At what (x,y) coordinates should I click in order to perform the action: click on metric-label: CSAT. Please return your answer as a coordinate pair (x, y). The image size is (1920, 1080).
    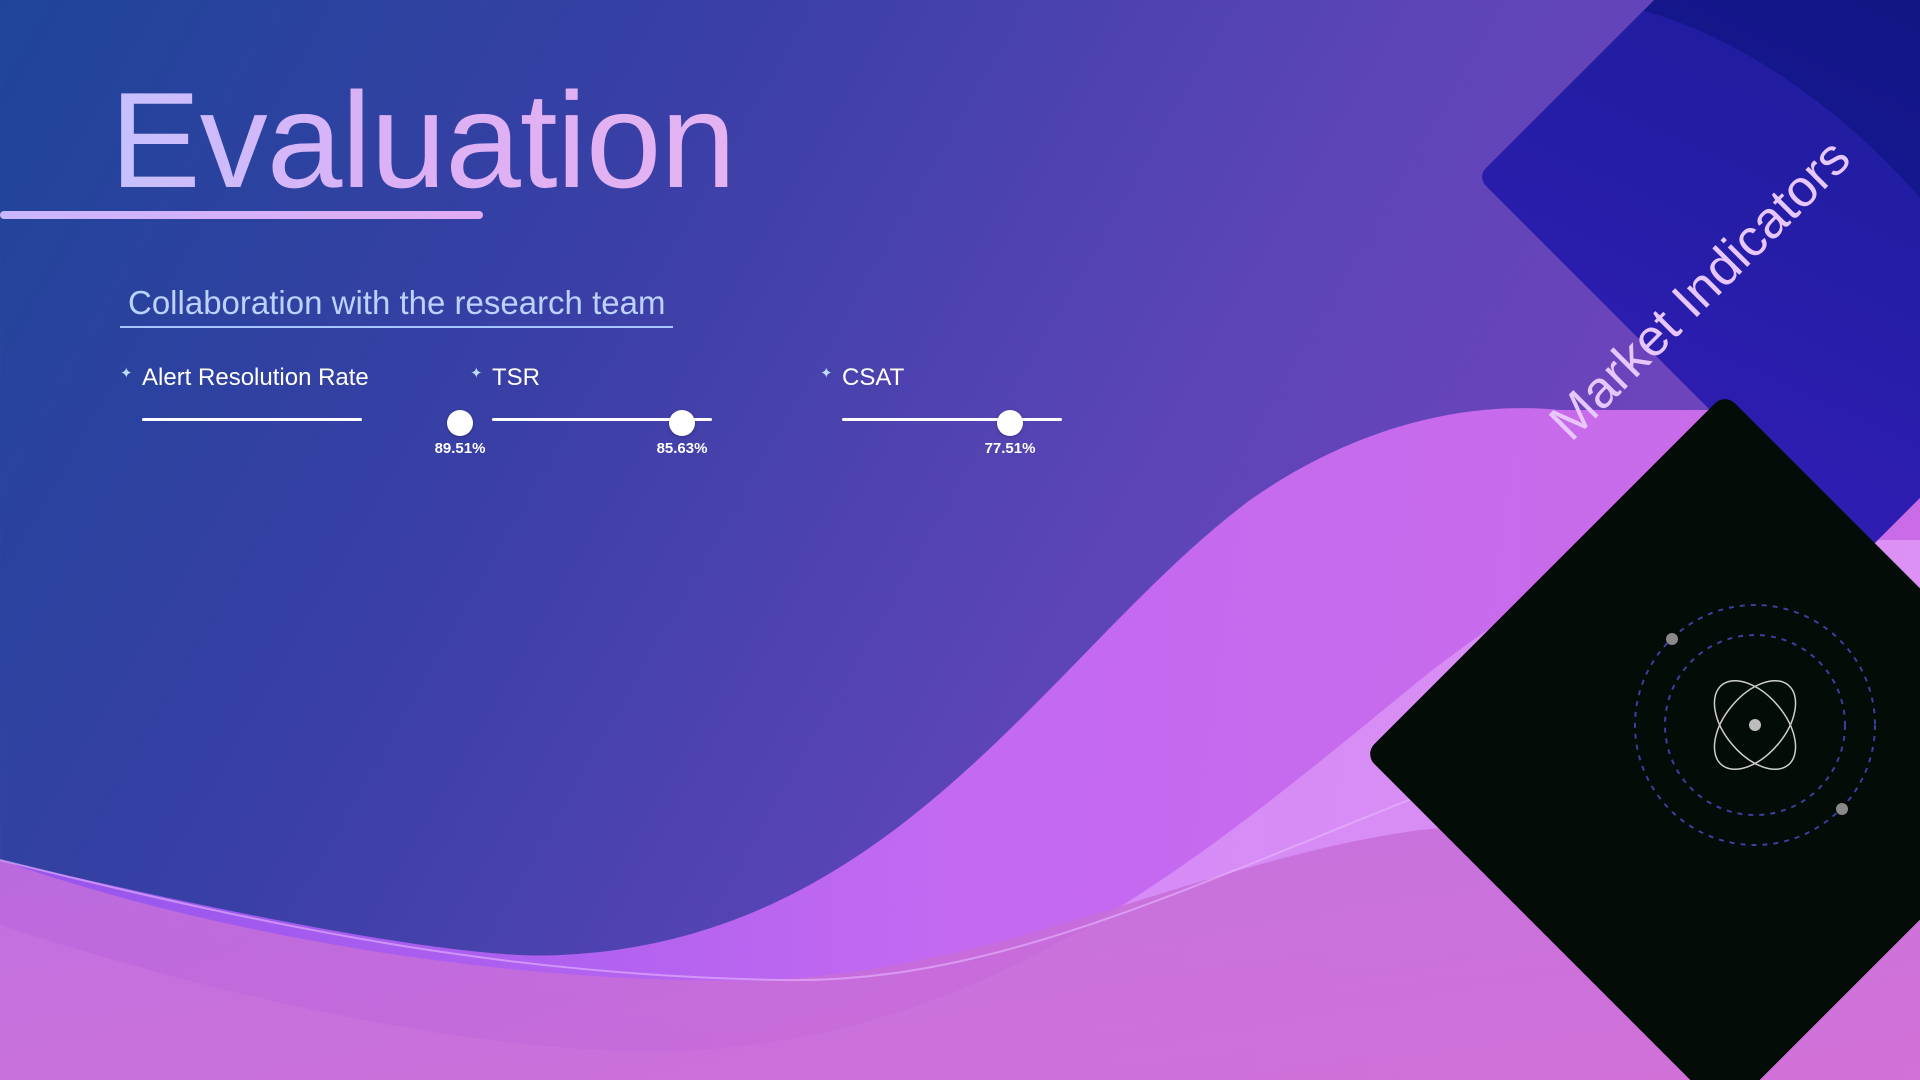
    Looking at the image, I should click on (873, 377).